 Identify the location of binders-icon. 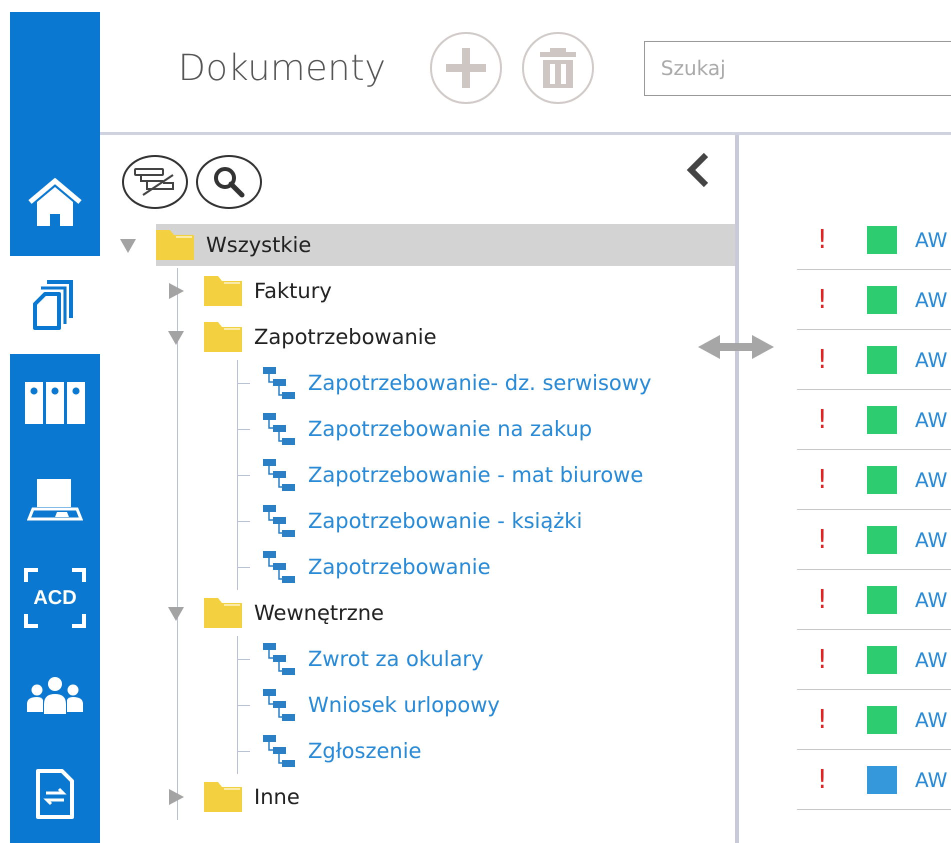
(55, 402).